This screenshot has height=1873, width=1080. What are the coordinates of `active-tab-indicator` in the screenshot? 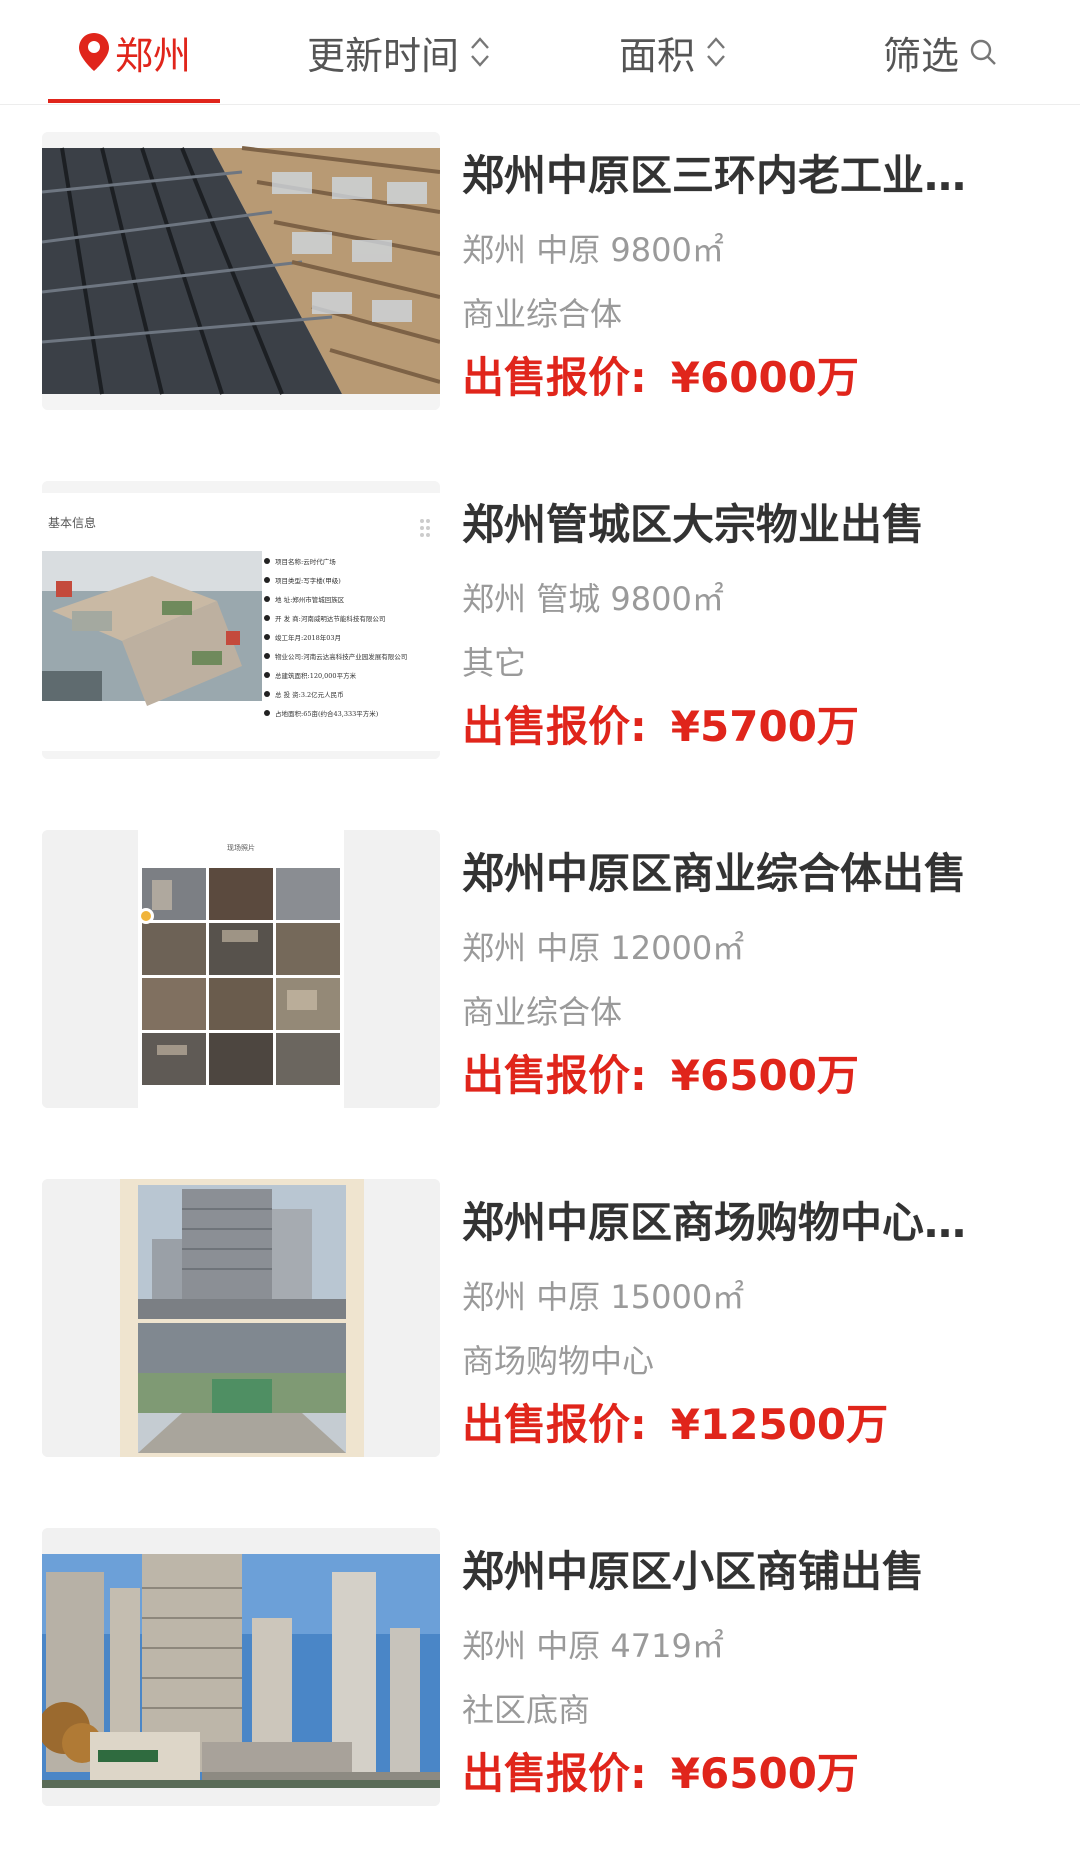 It's located at (134, 101).